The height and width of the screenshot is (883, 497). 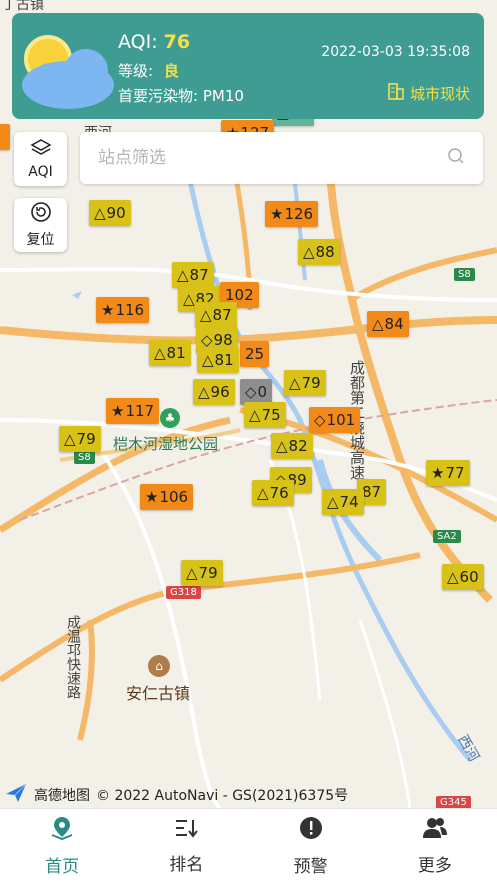 I want to click on map-attribution: 高德地图 © 2022 AutoNavi - GS(2021)6375号, so click(x=176, y=795).